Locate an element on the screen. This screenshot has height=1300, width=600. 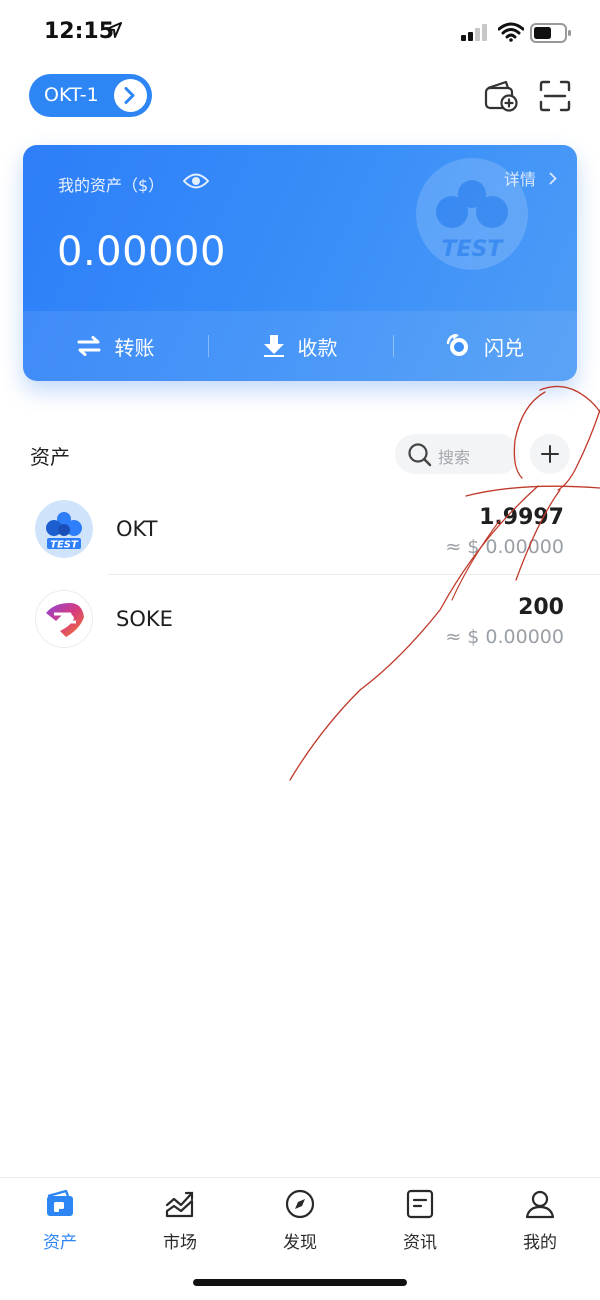
eye-icon is located at coordinates (196, 181).